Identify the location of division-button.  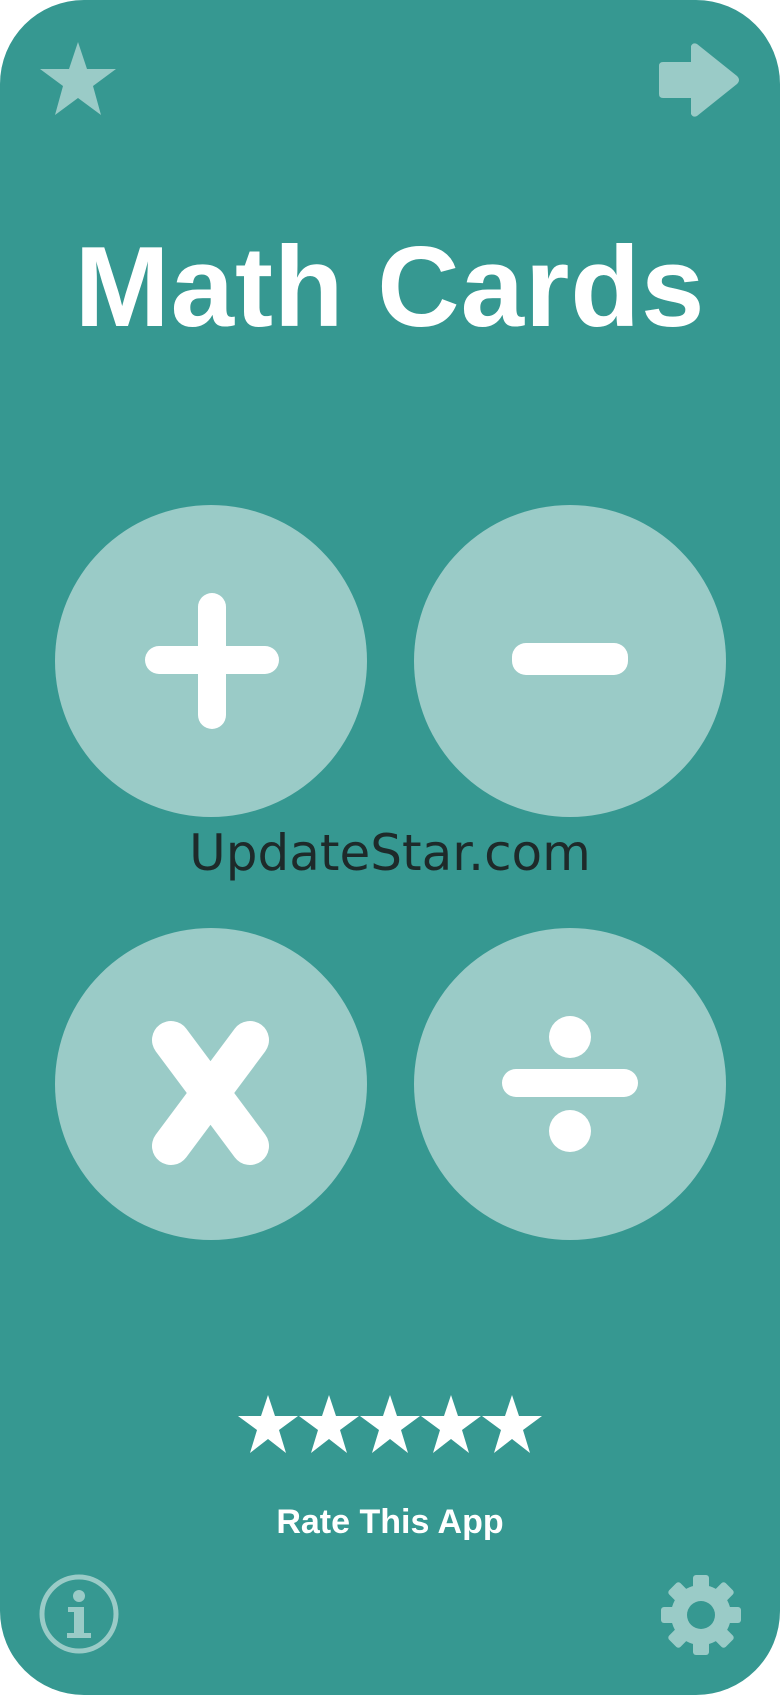
(570, 1084).